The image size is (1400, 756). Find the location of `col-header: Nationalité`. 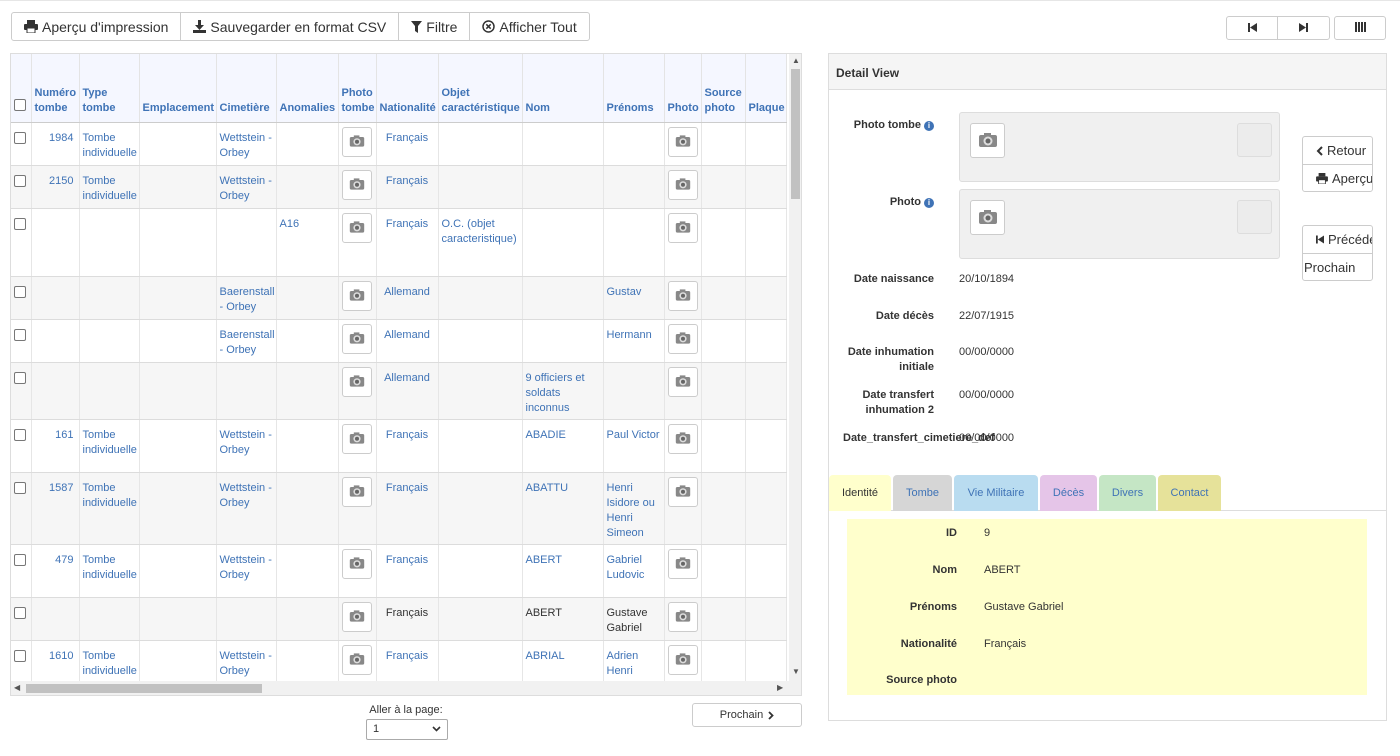

col-header: Nationalité is located at coordinates (407, 88).